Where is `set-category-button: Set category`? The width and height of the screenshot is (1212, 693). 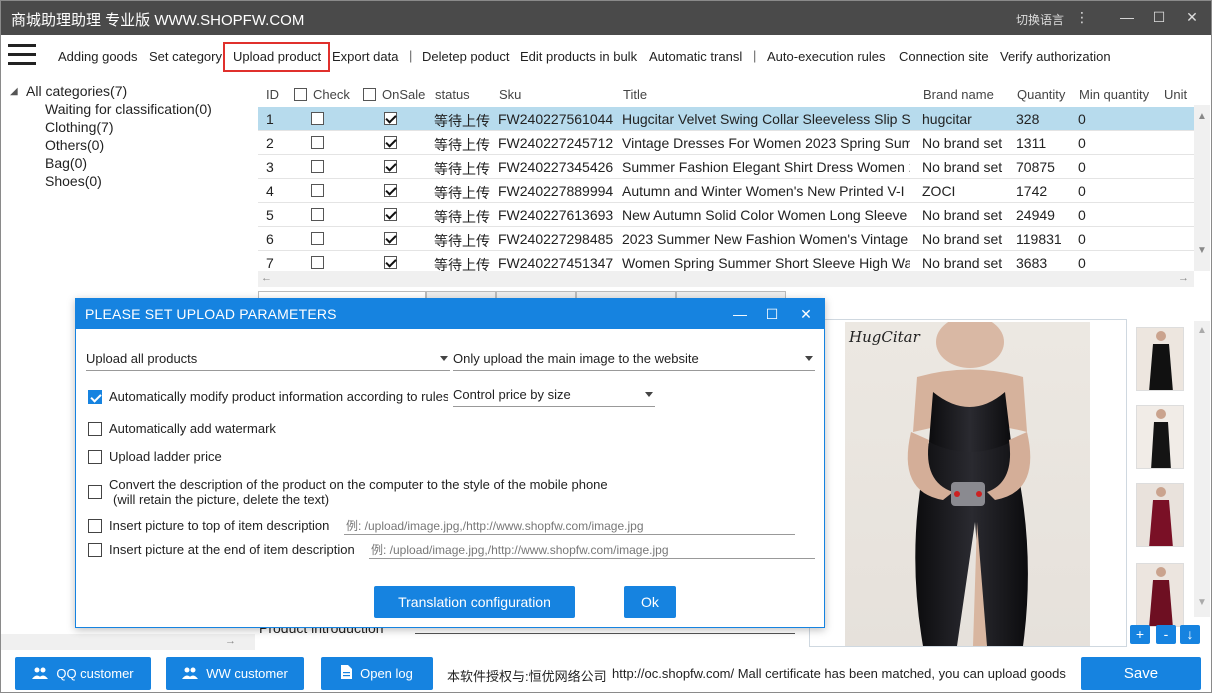 set-category-button: Set category is located at coordinates (185, 56).